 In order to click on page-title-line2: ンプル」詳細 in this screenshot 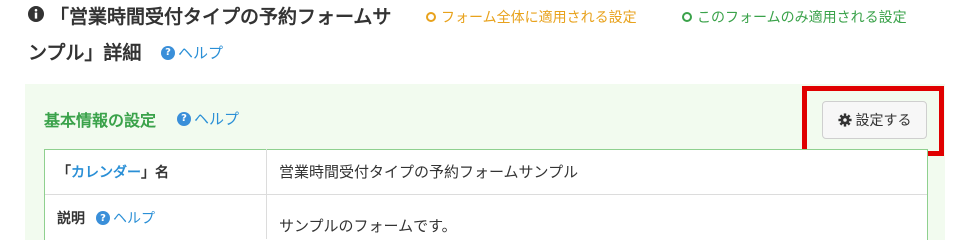, I will do `click(85, 53)`.